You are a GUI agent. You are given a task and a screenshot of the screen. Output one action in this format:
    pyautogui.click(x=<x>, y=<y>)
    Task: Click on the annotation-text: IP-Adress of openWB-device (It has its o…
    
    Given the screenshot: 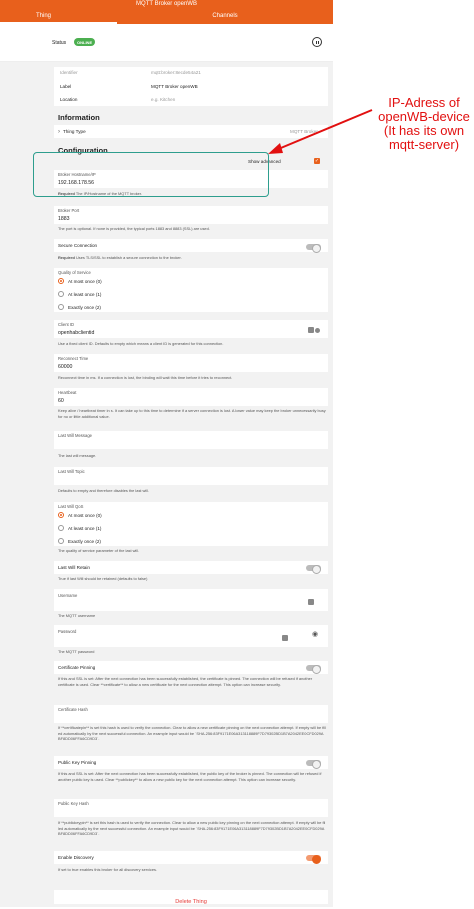 What is the action you would take?
    pyautogui.click(x=424, y=123)
    